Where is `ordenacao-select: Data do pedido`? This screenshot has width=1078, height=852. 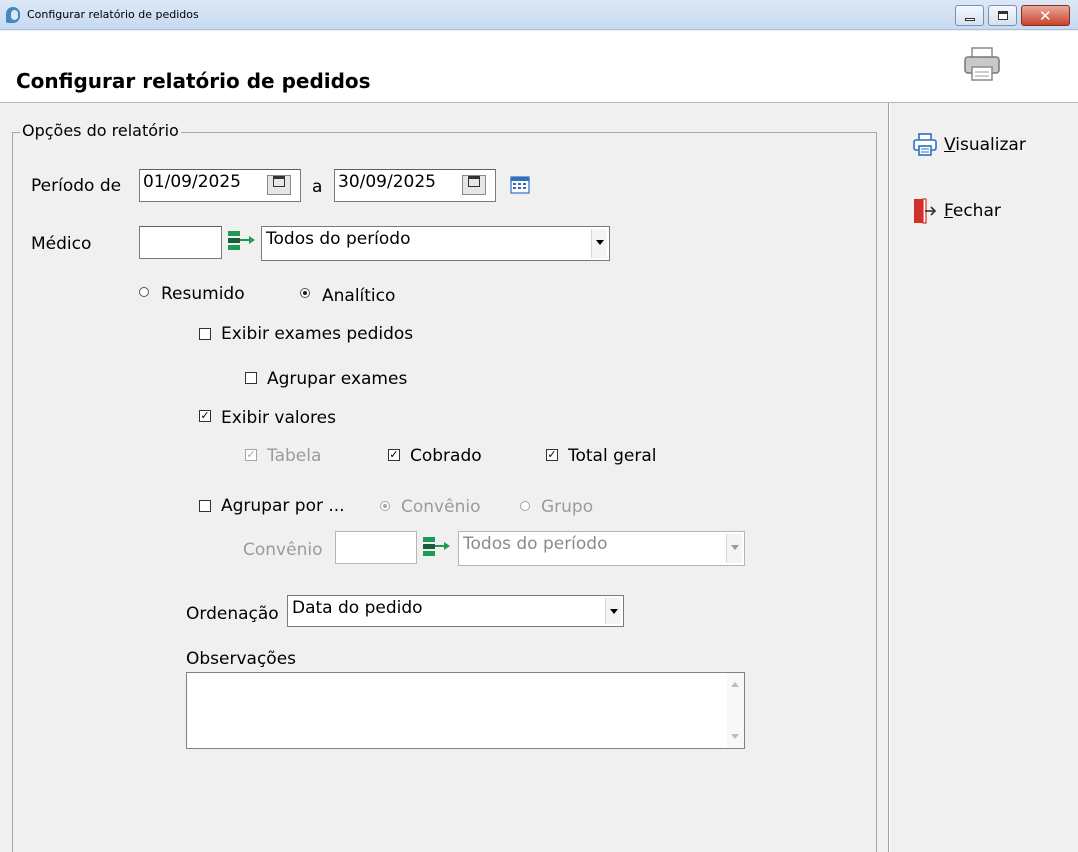 ordenacao-select: Data do pedido is located at coordinates (455, 611).